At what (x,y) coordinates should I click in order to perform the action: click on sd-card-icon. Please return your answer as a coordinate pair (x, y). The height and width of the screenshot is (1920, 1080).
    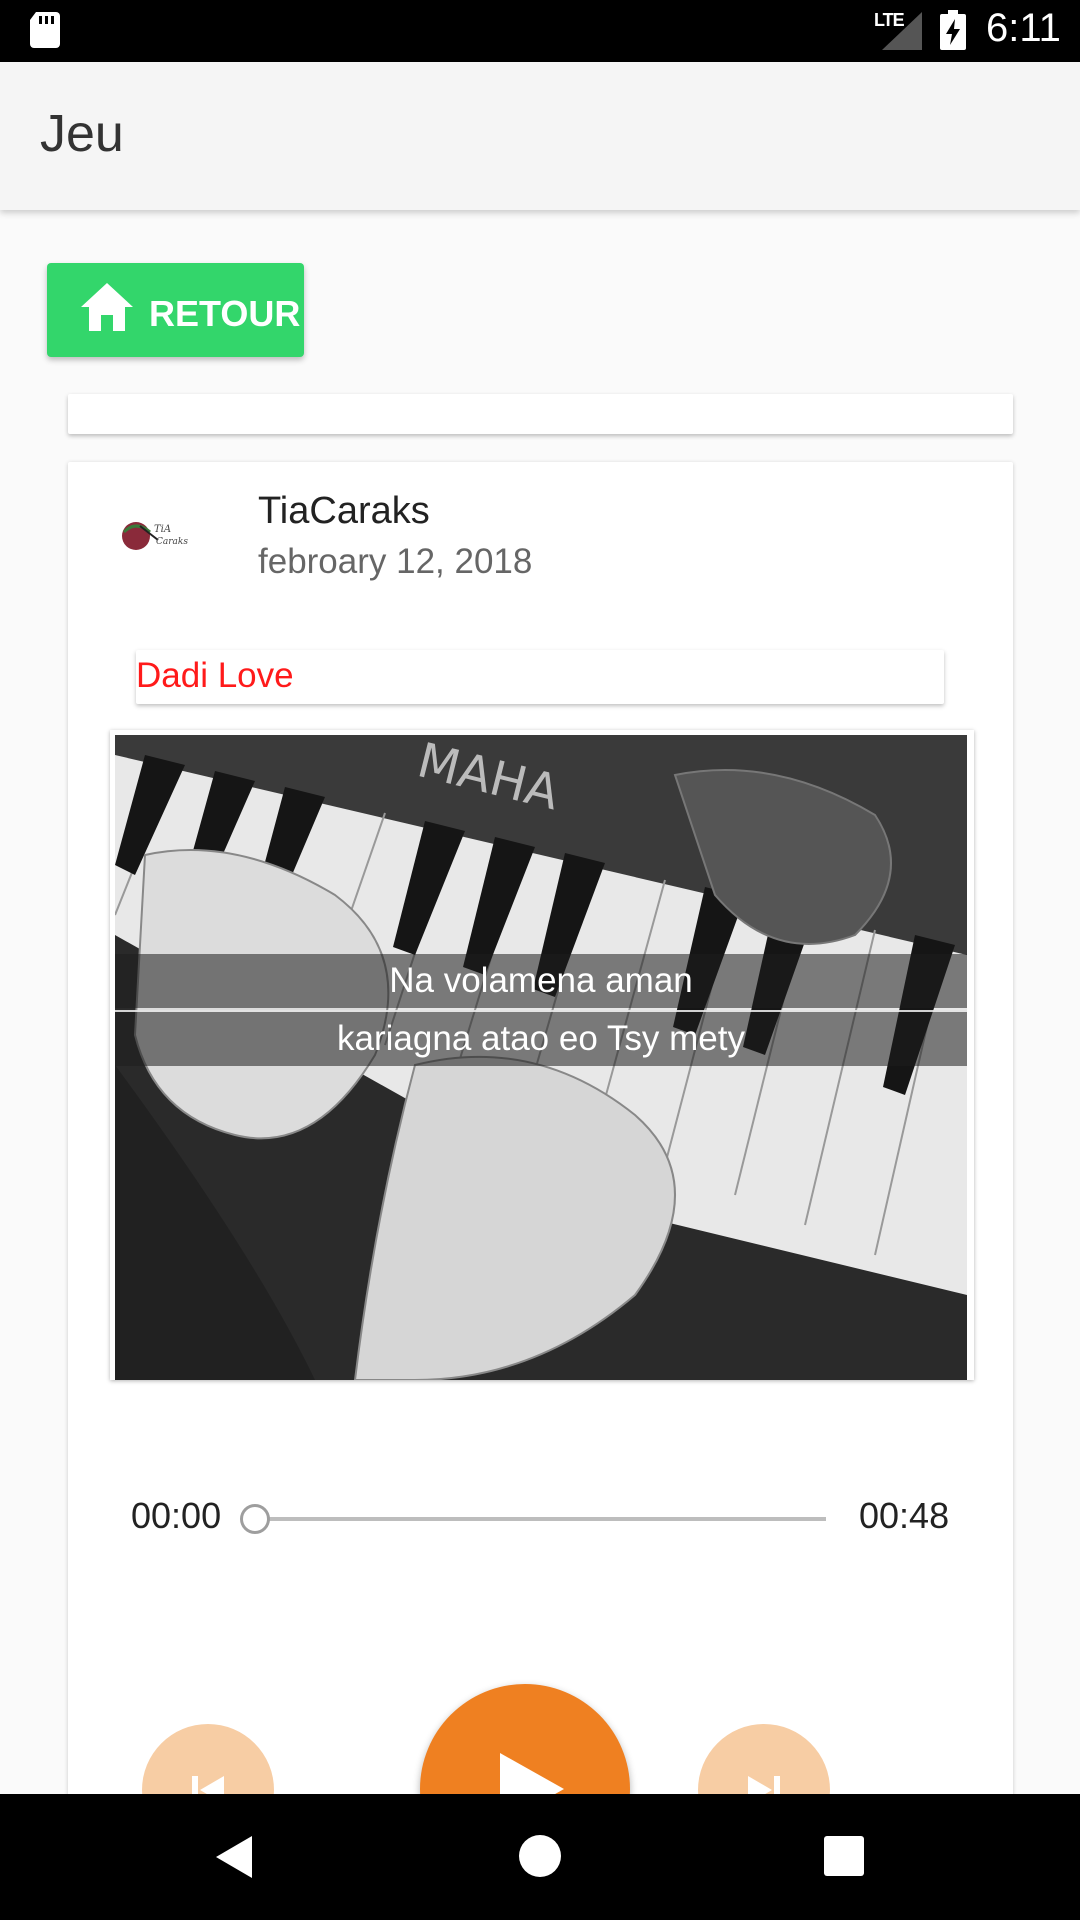
    Looking at the image, I should click on (45, 30).